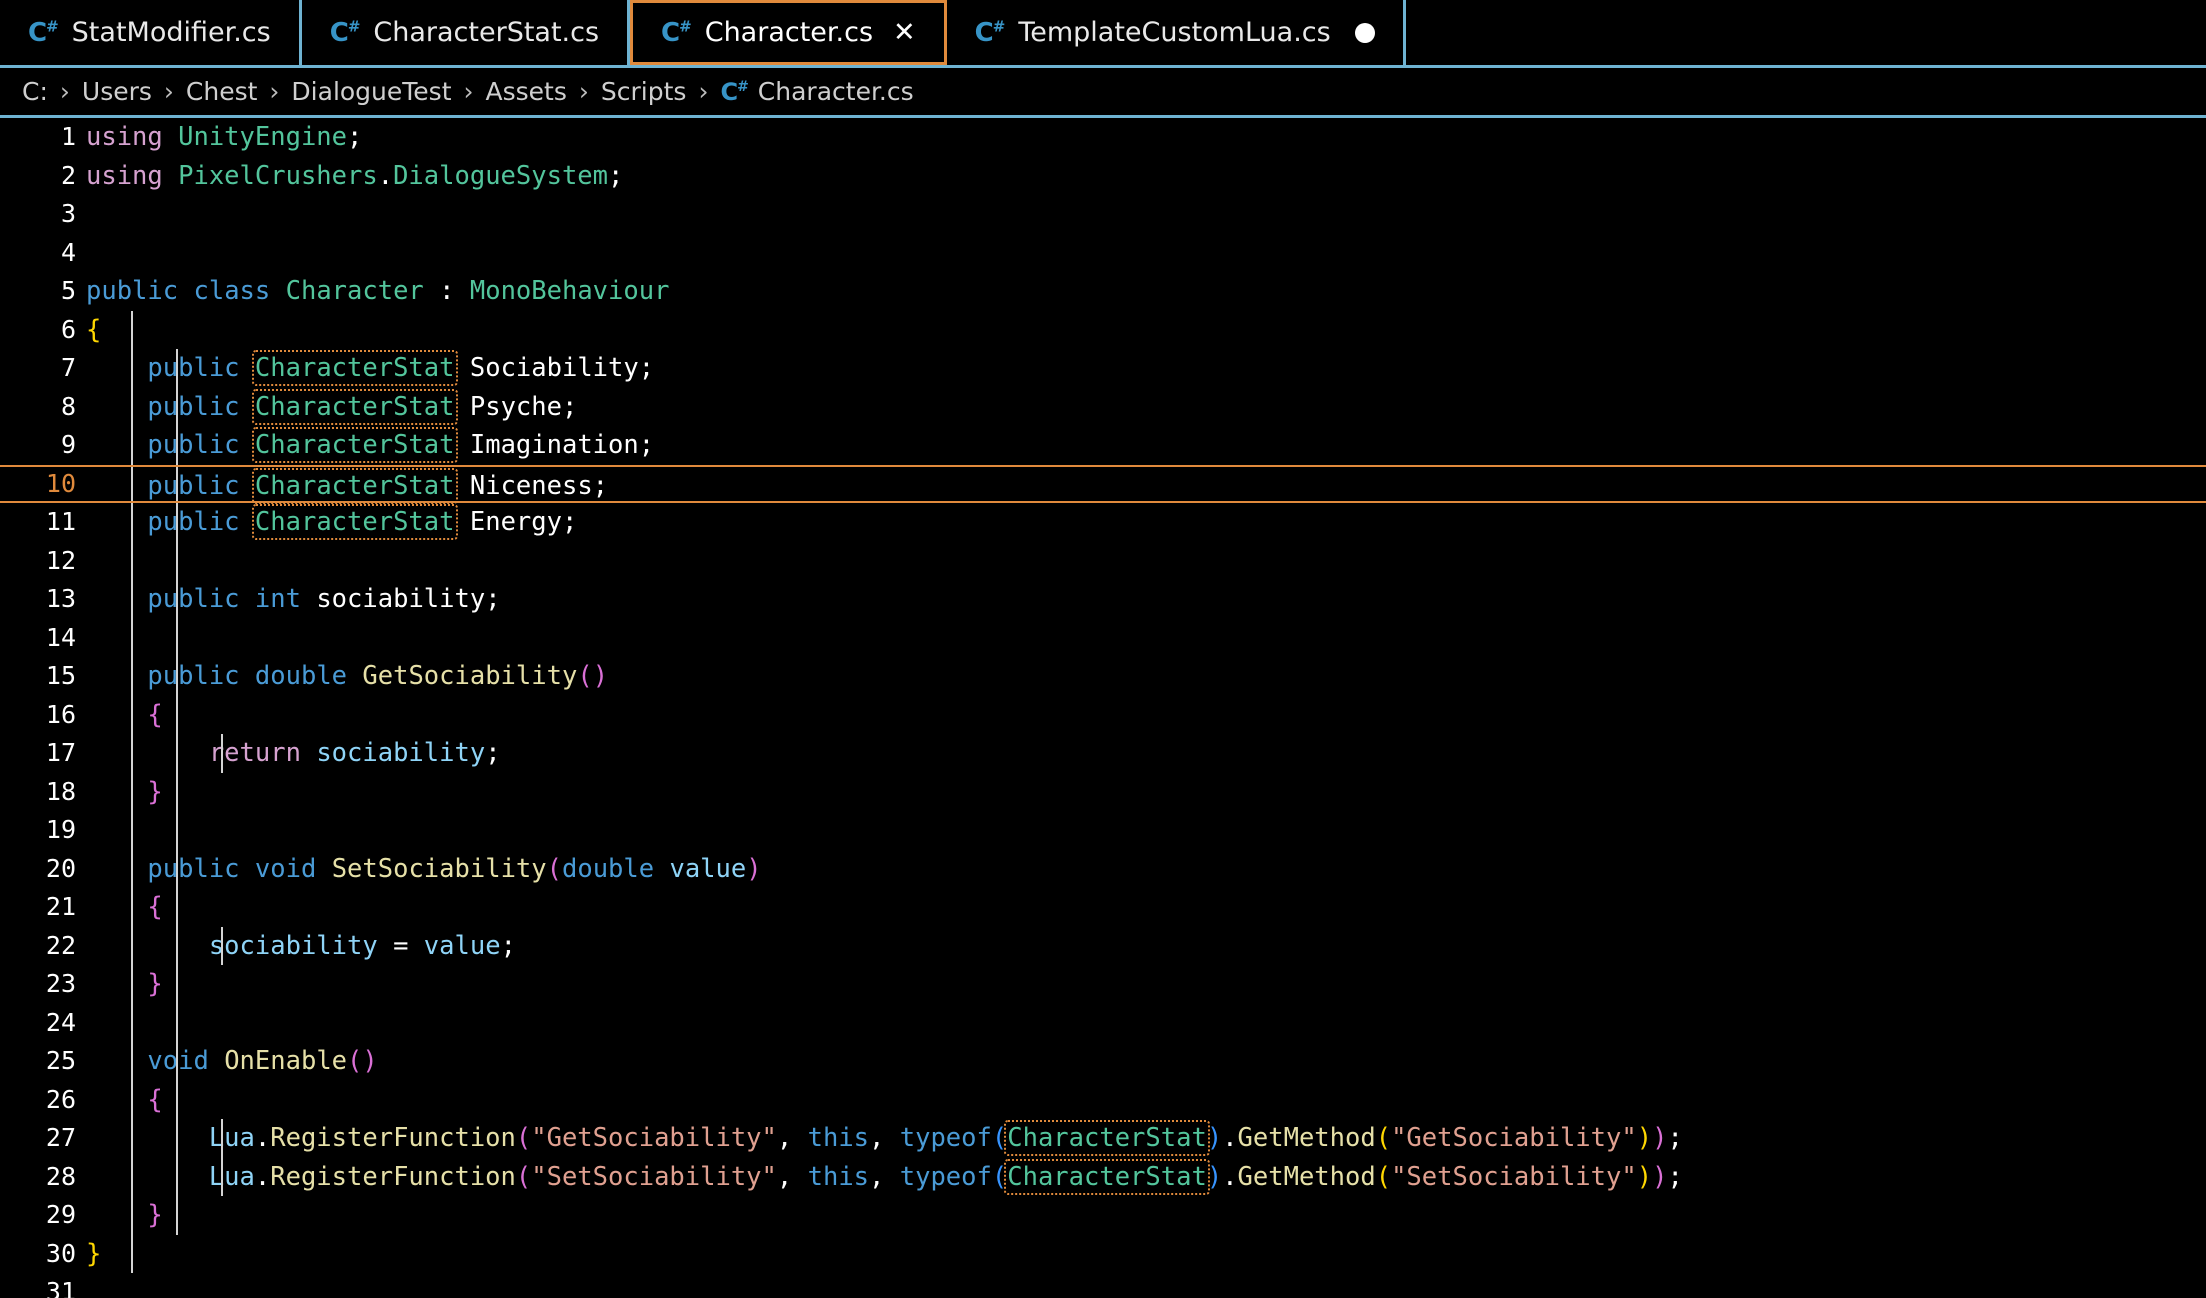 The height and width of the screenshot is (1298, 2206). I want to click on code-text: return sociability;, so click(1146, 753).